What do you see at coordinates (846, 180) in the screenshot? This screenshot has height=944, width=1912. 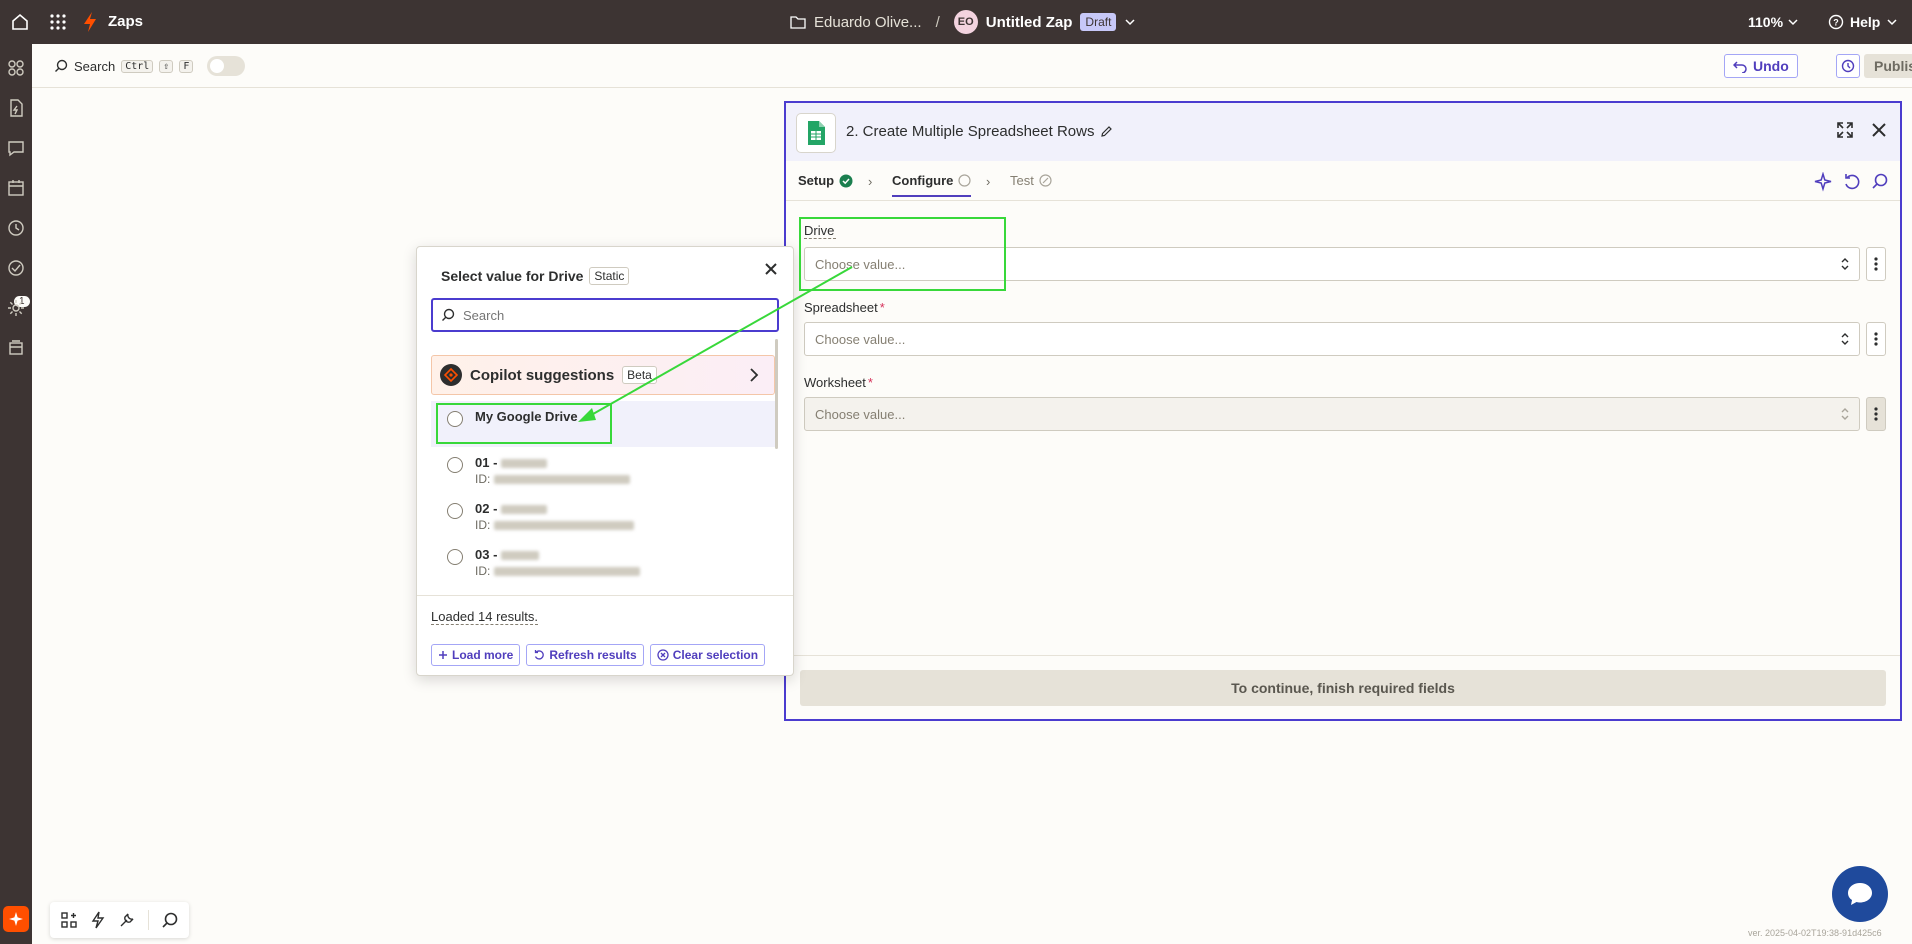 I see `check-circle-icon` at bounding box center [846, 180].